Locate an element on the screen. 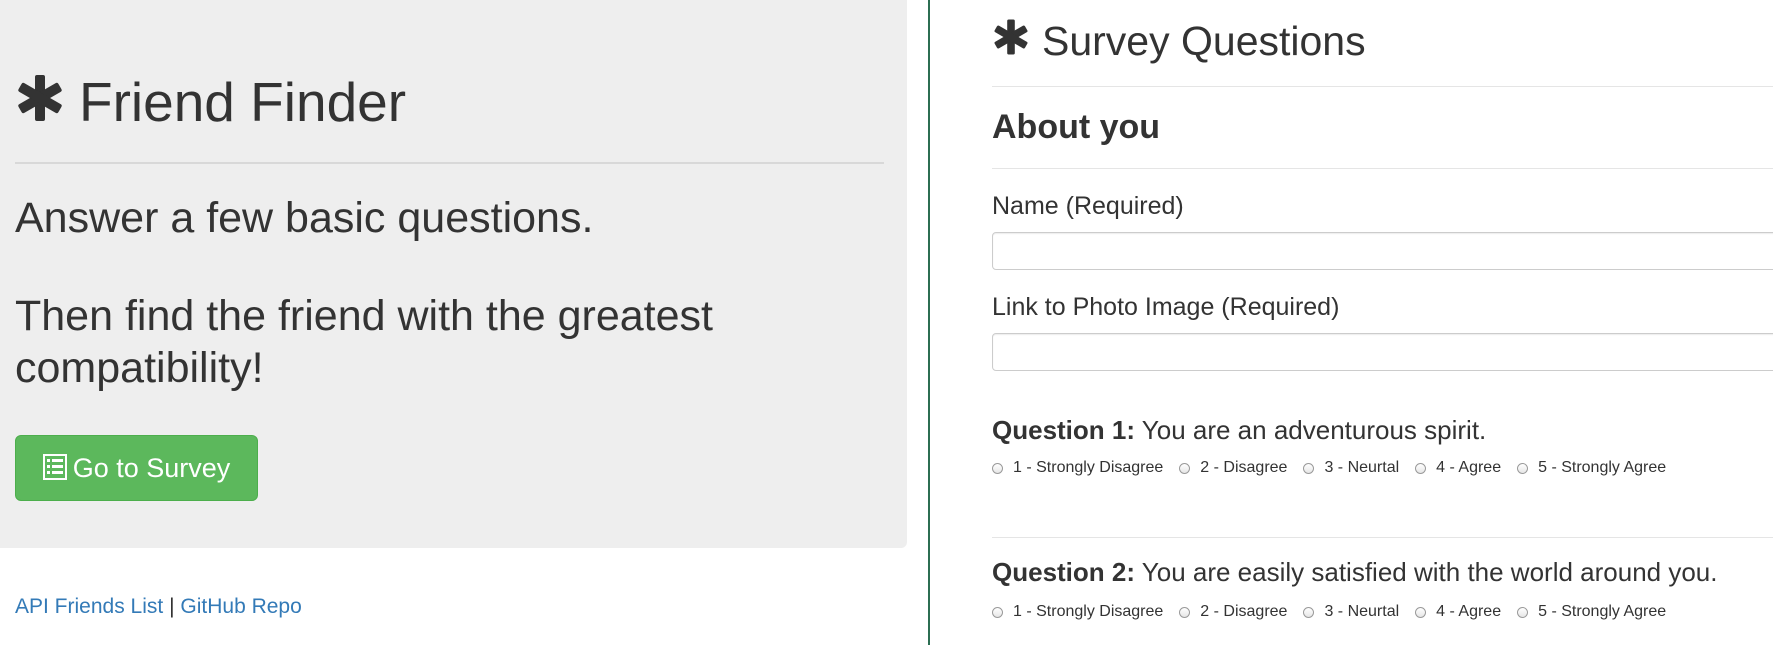  question-1-prefix: Question 1: is located at coordinates (1064, 430).